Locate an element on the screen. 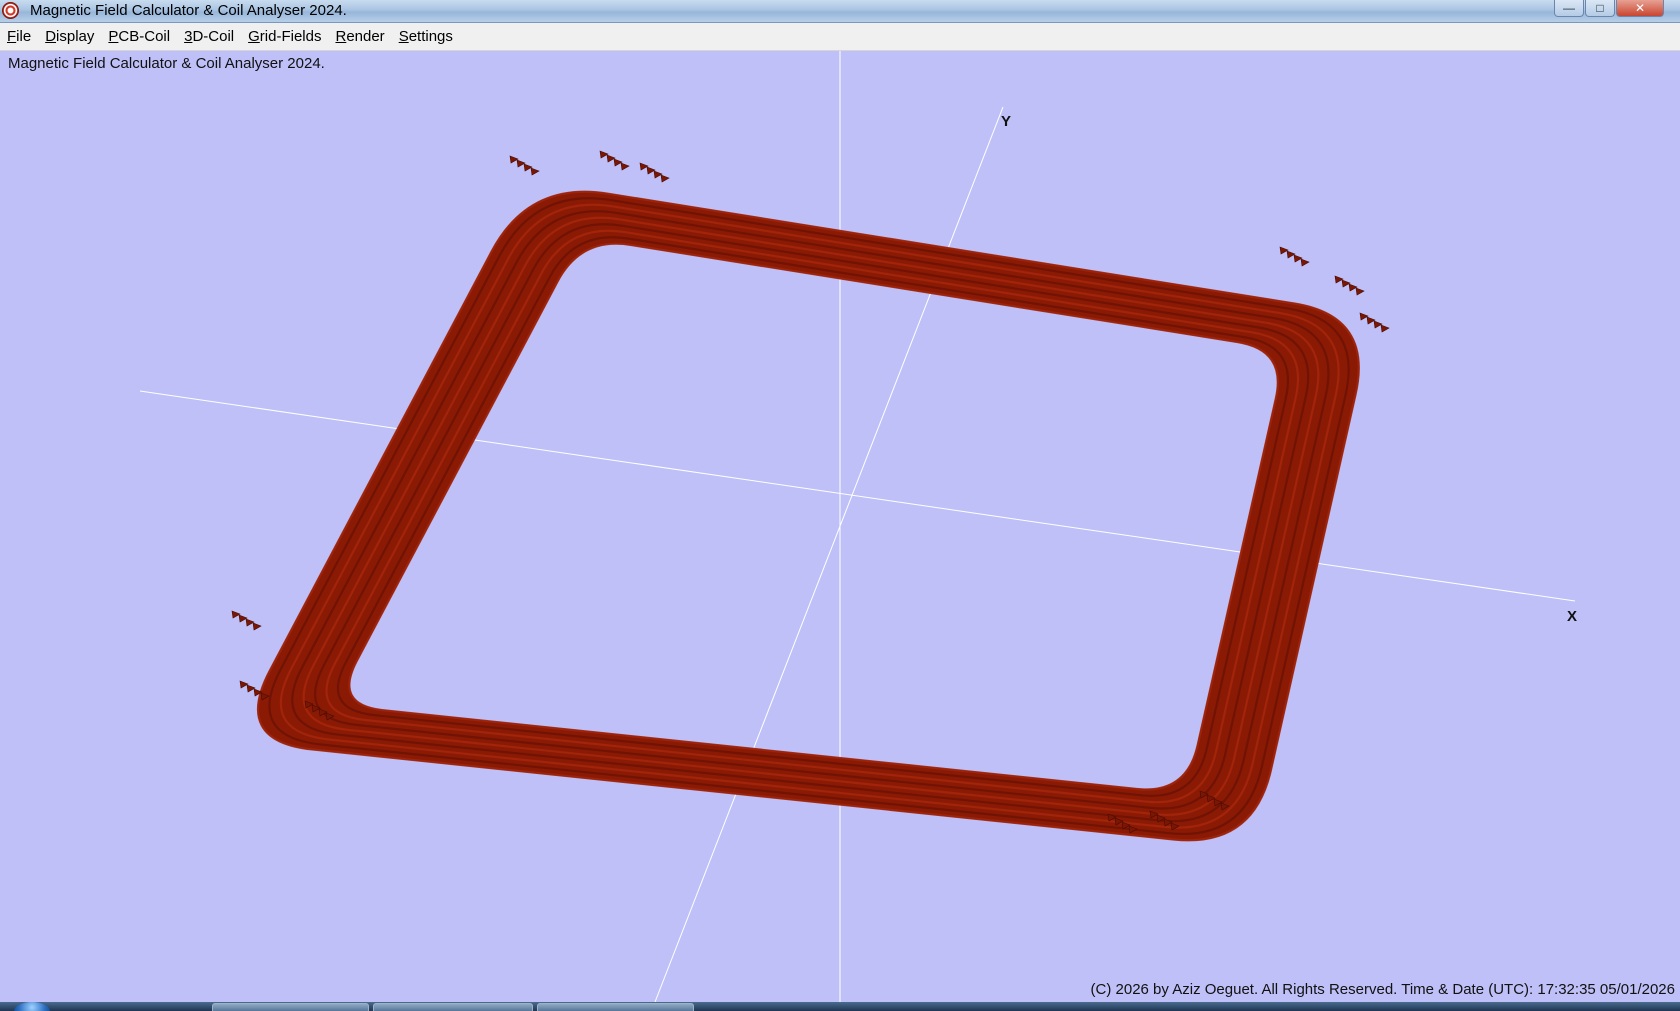  maximize-icon: □ is located at coordinates (1600, 8).